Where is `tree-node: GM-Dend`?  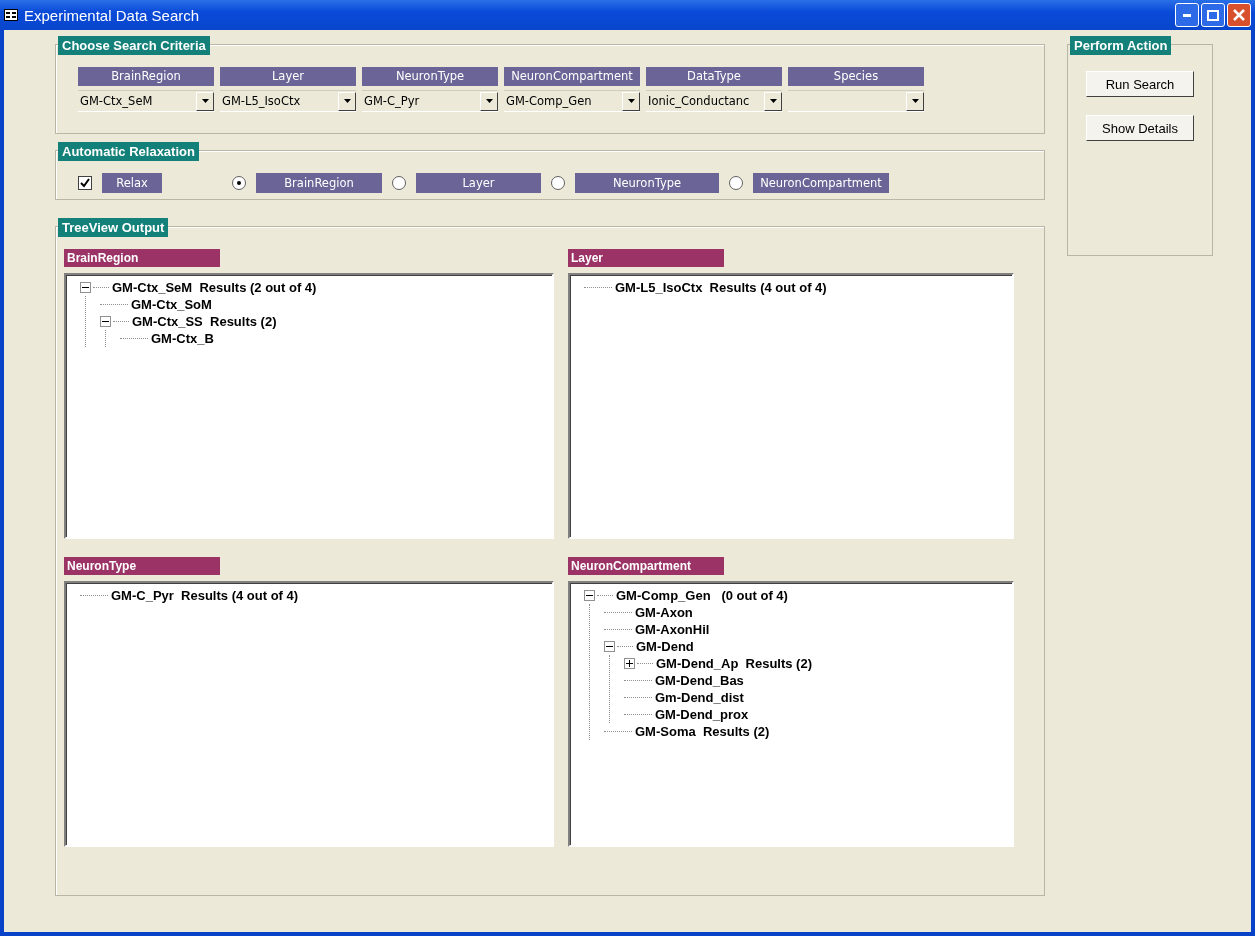
tree-node: GM-Dend is located at coordinates (665, 646).